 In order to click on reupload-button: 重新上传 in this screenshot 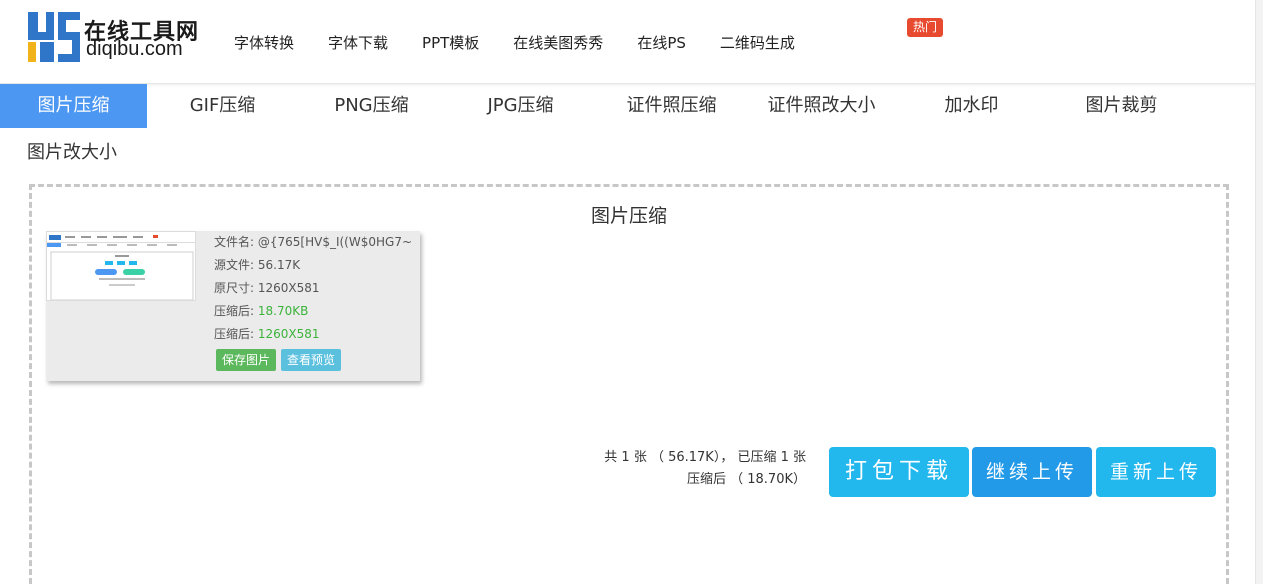, I will do `click(1156, 472)`.